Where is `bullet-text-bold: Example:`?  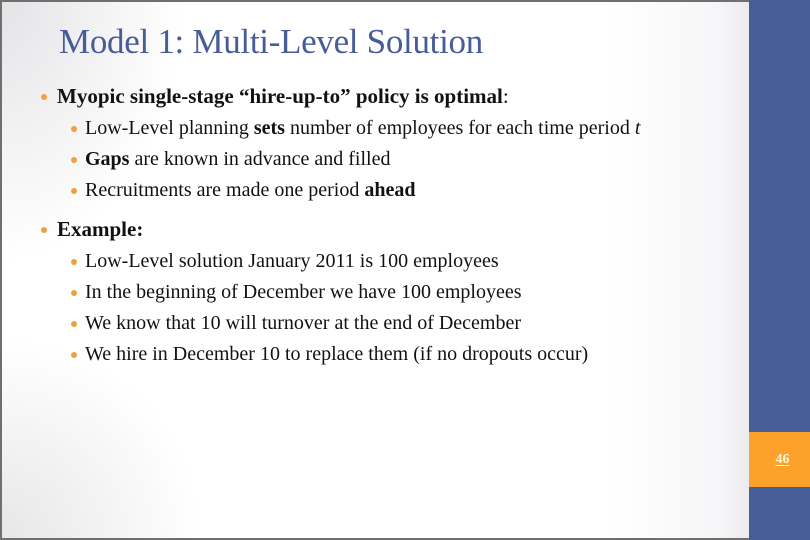 bullet-text-bold: Example: is located at coordinates (100, 229).